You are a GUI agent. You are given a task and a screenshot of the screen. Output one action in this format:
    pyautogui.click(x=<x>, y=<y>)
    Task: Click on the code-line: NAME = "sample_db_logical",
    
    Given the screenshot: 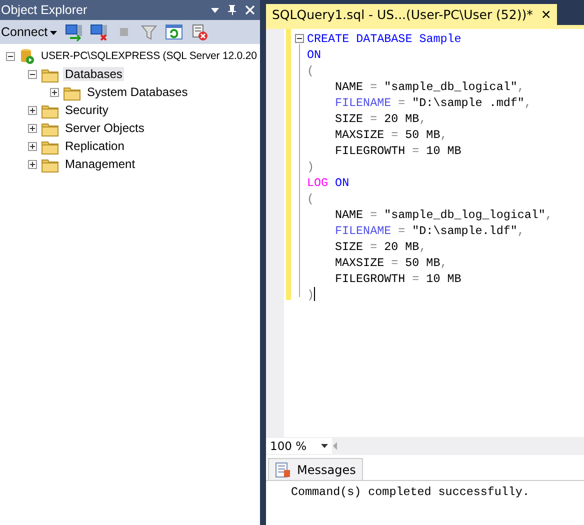 What is the action you would take?
    pyautogui.click(x=429, y=87)
    